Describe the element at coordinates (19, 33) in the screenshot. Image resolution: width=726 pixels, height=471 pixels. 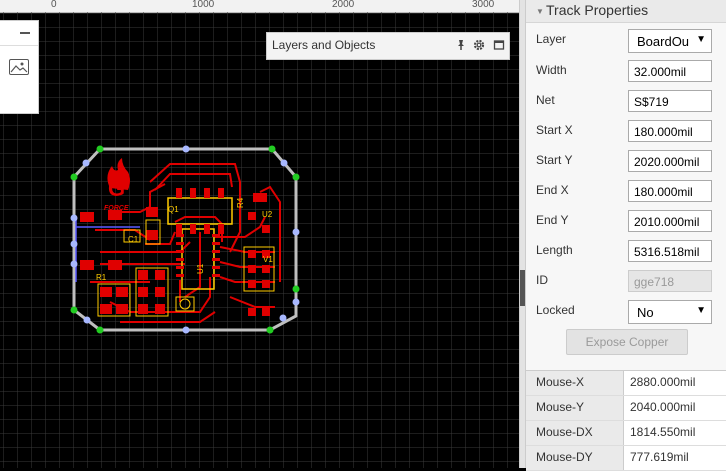
I see `drawing-tools-header` at that location.